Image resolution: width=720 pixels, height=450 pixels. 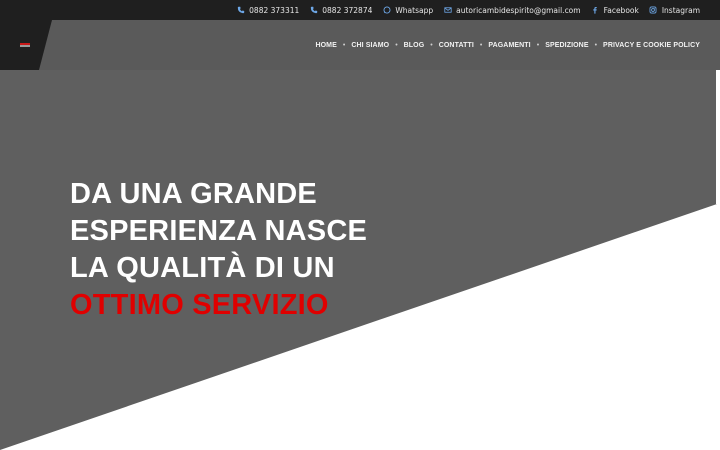 I want to click on instagram-link: Instagram, so click(x=674, y=10).